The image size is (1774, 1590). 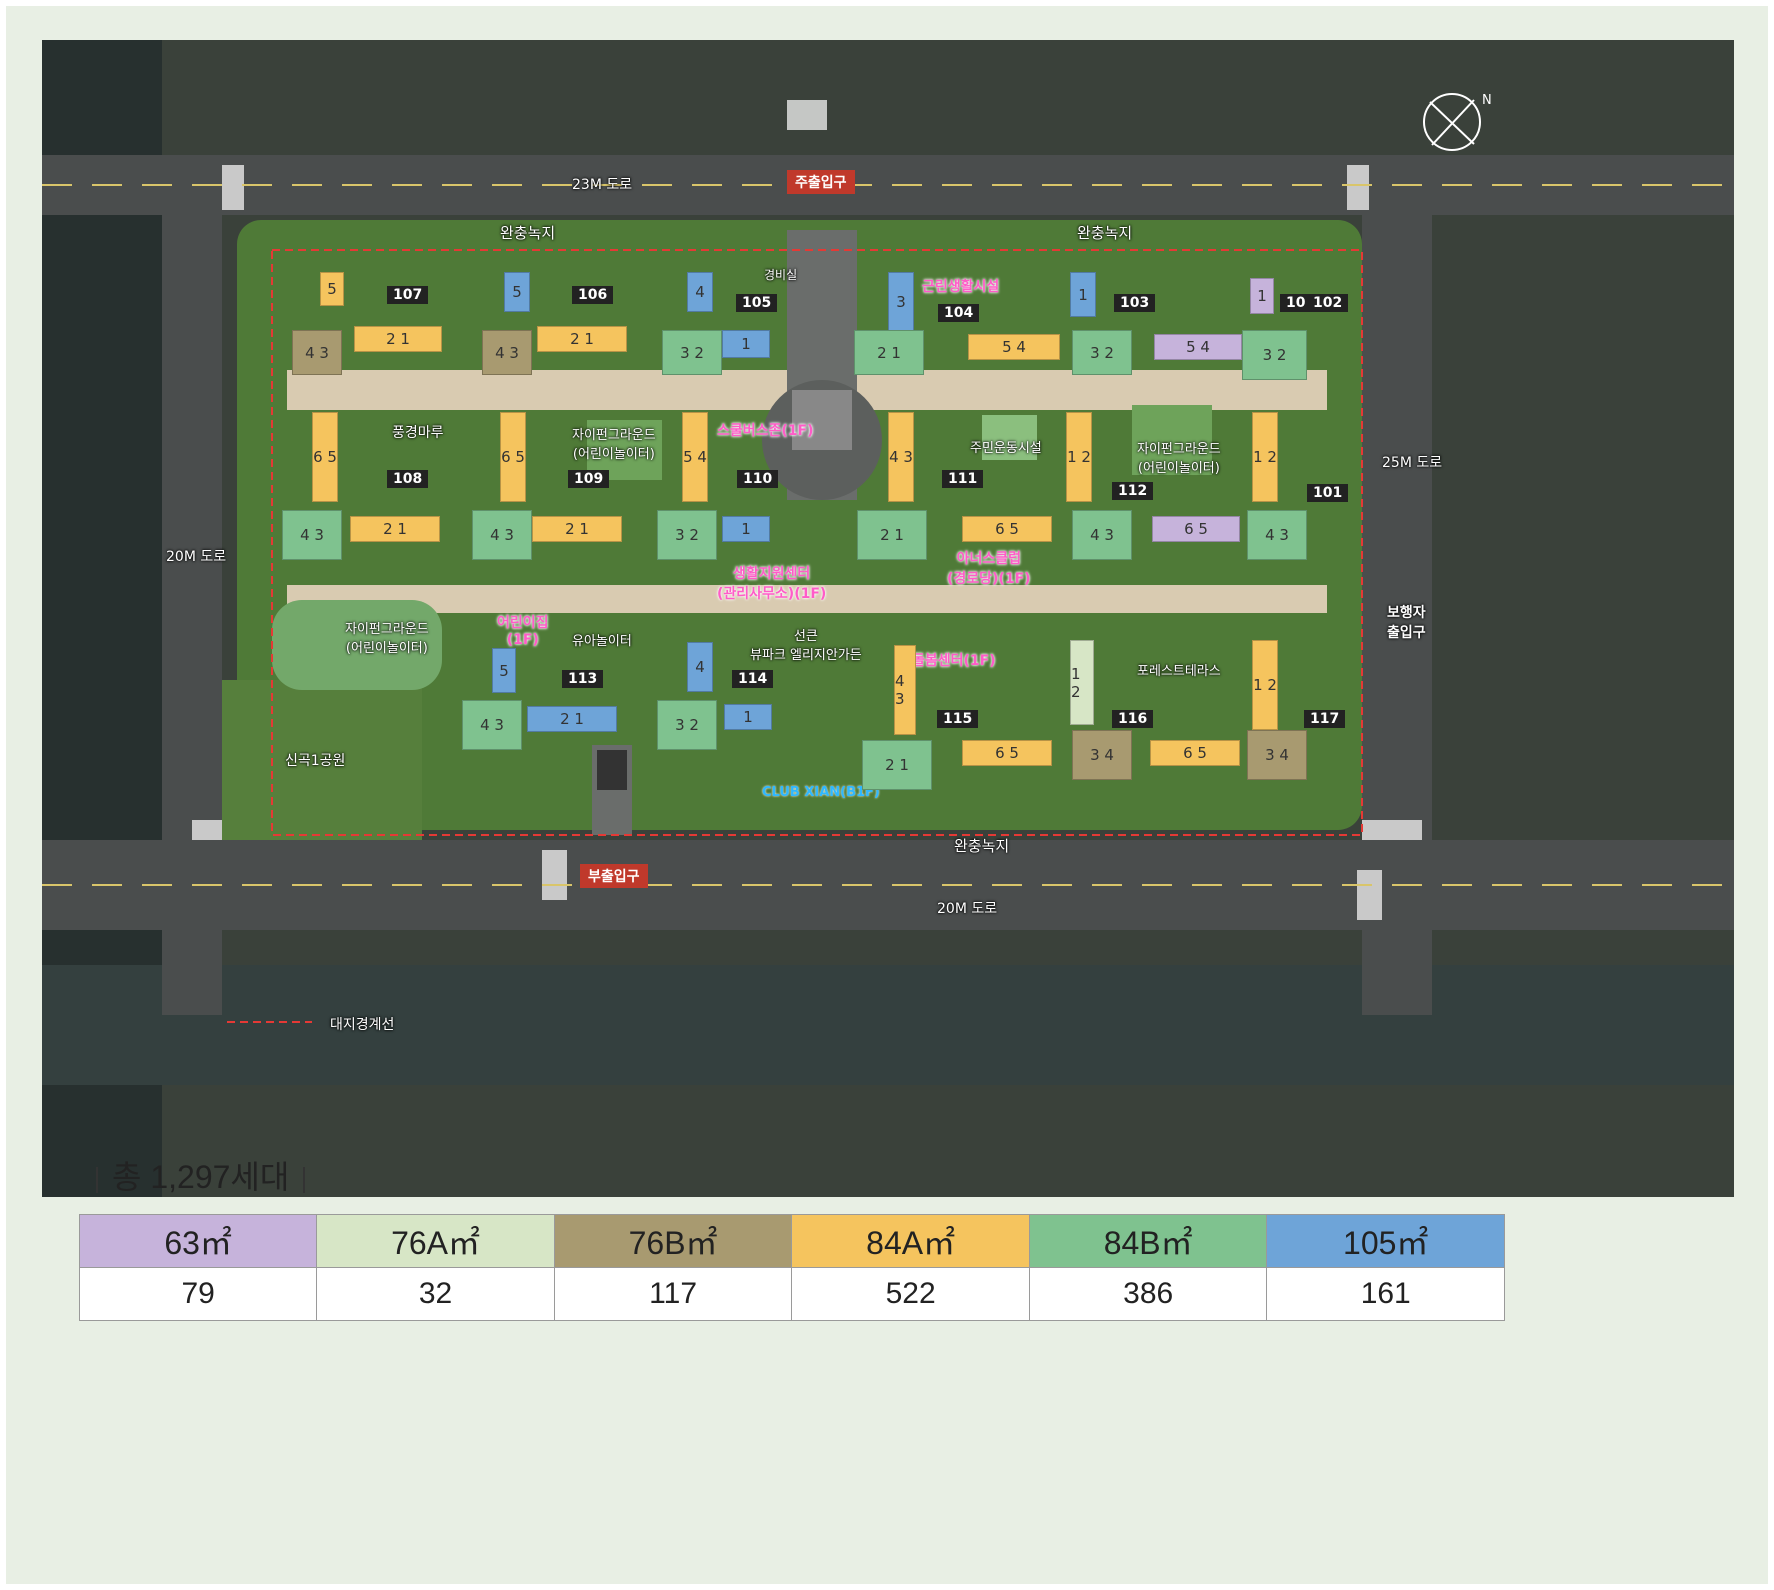 What do you see at coordinates (989, 569) in the screenshot?
I see `senior-club-label: 아너스클럽 (경로당)(1F)` at bounding box center [989, 569].